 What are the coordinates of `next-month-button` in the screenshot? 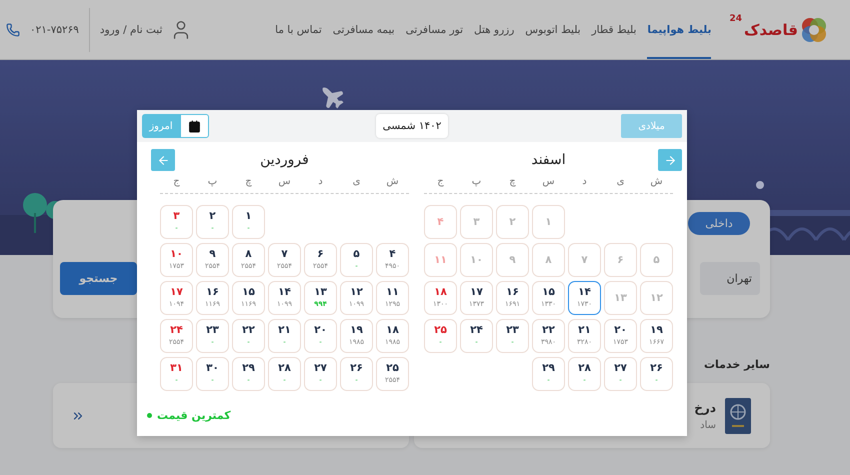 It's located at (670, 160).